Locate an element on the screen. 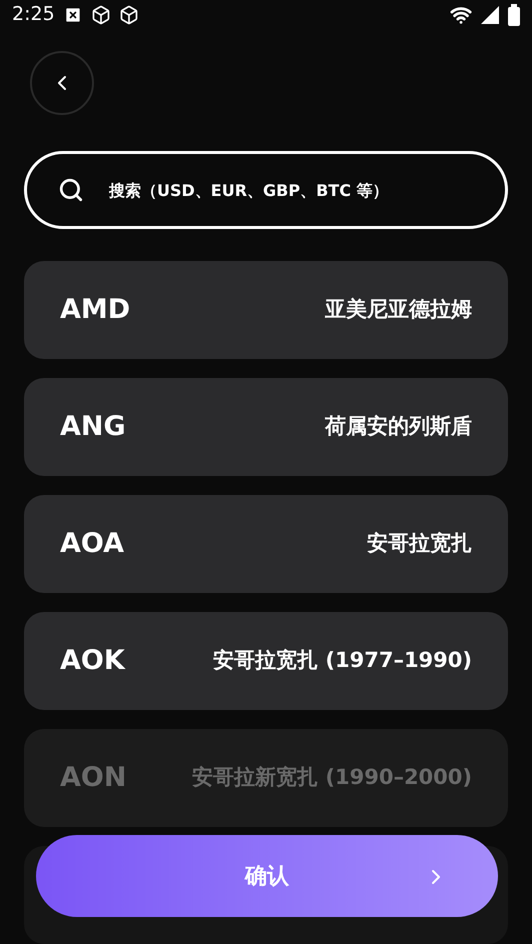 The image size is (532, 944). currency-item: ANG 荷属安的列斯盾 is located at coordinates (266, 427).